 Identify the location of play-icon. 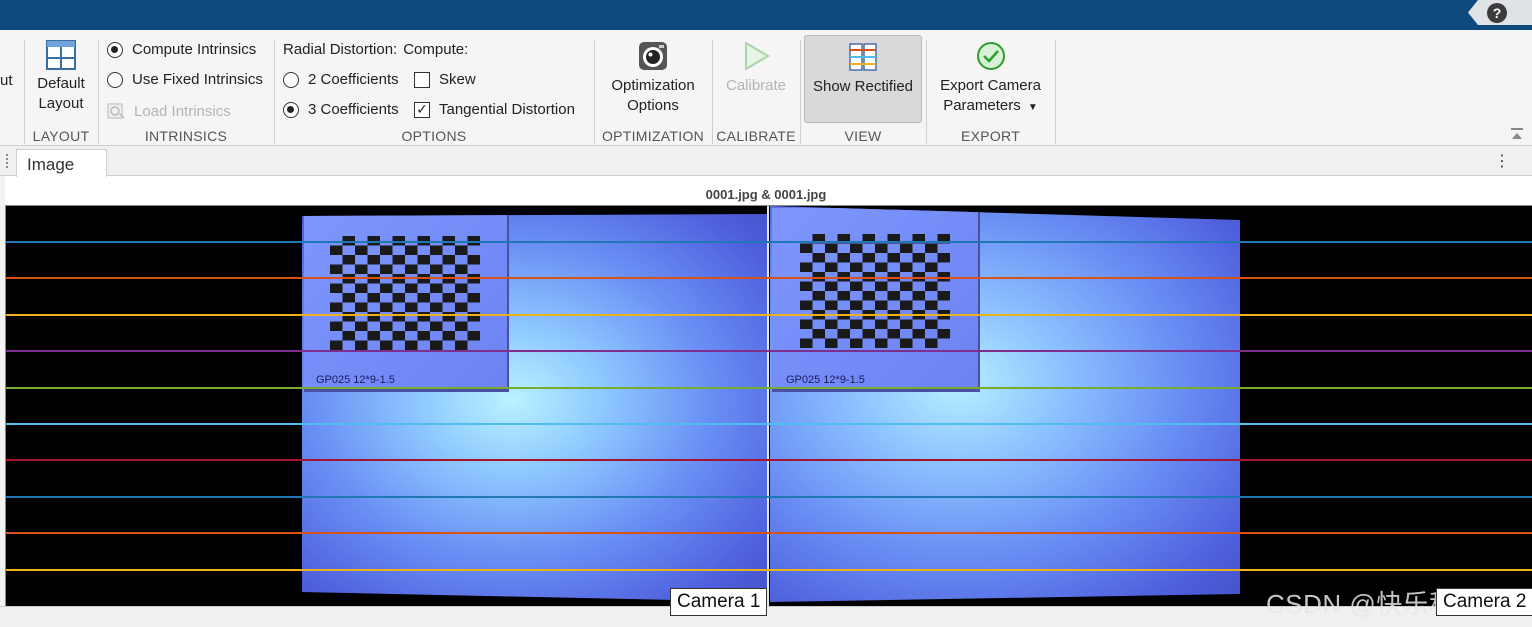
(757, 56).